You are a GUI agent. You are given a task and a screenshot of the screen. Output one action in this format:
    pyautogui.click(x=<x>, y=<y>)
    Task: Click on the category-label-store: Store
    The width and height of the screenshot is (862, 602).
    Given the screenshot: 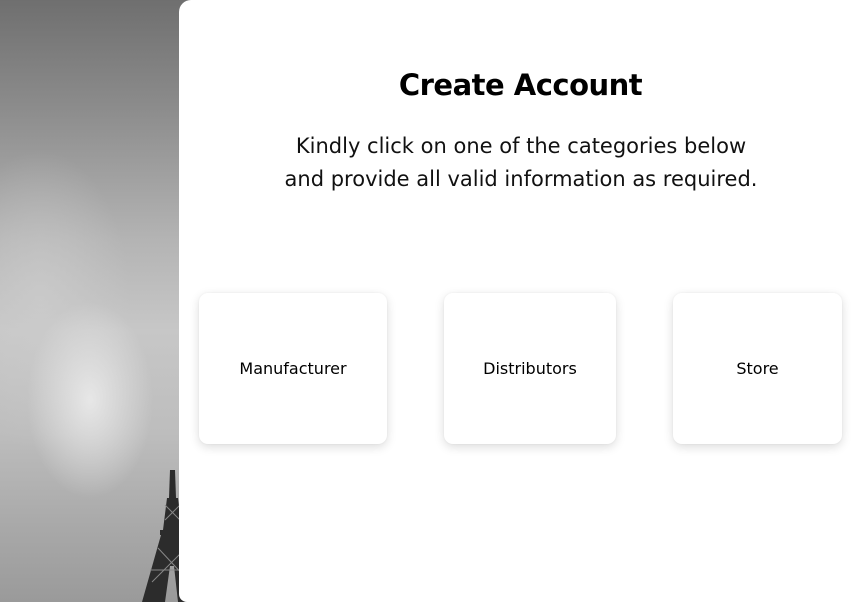 What is the action you would take?
    pyautogui.click(x=757, y=368)
    